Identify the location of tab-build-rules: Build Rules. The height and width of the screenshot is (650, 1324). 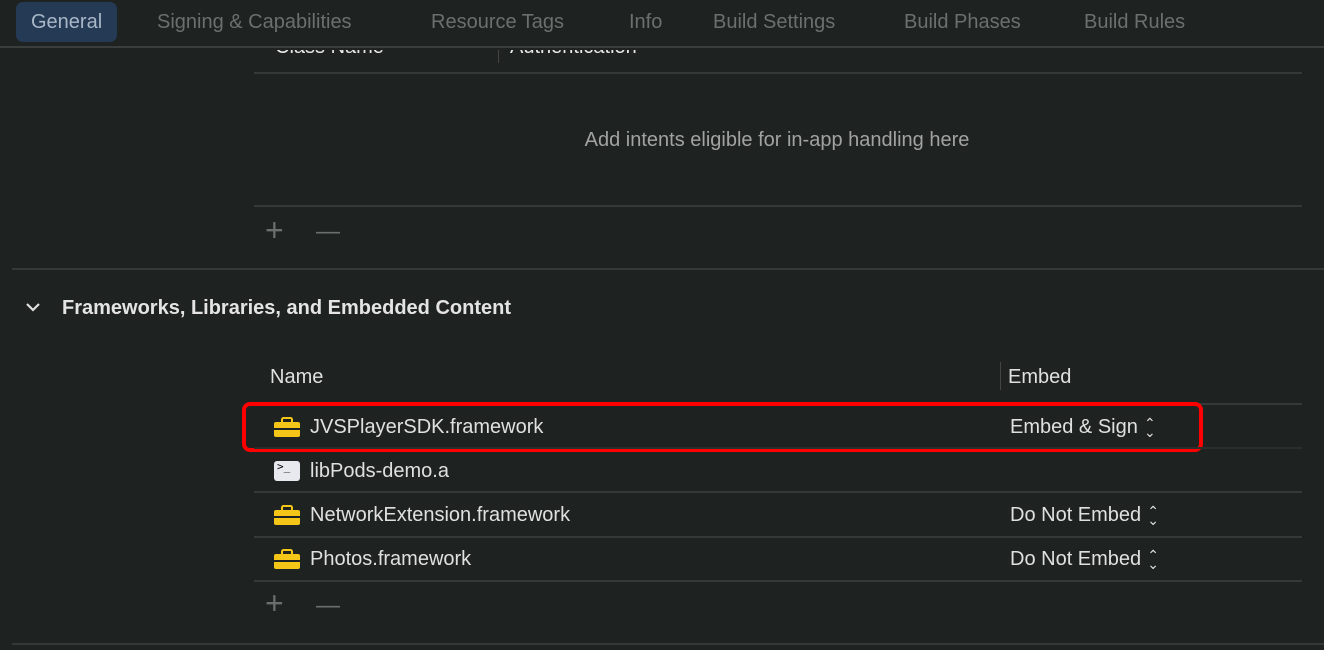
(1134, 22).